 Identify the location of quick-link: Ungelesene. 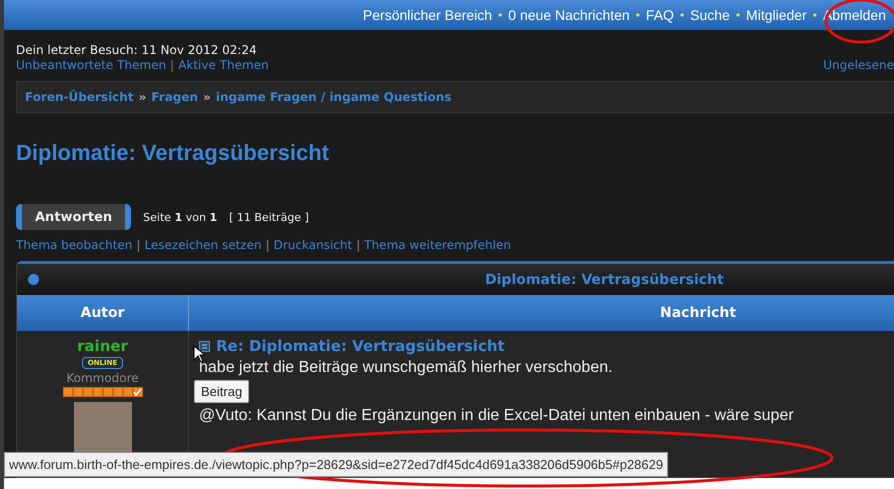
(858, 65).